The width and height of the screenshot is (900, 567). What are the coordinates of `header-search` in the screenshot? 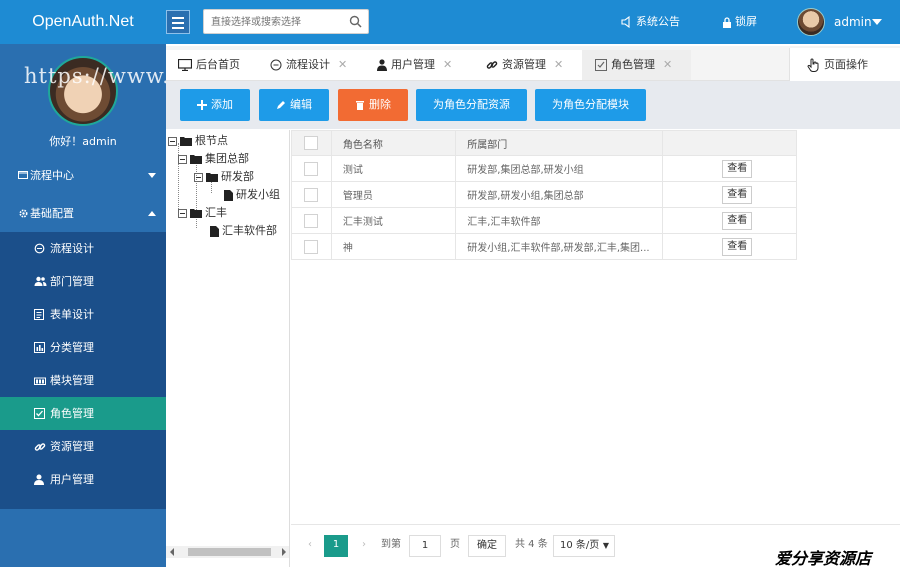 It's located at (286, 21).